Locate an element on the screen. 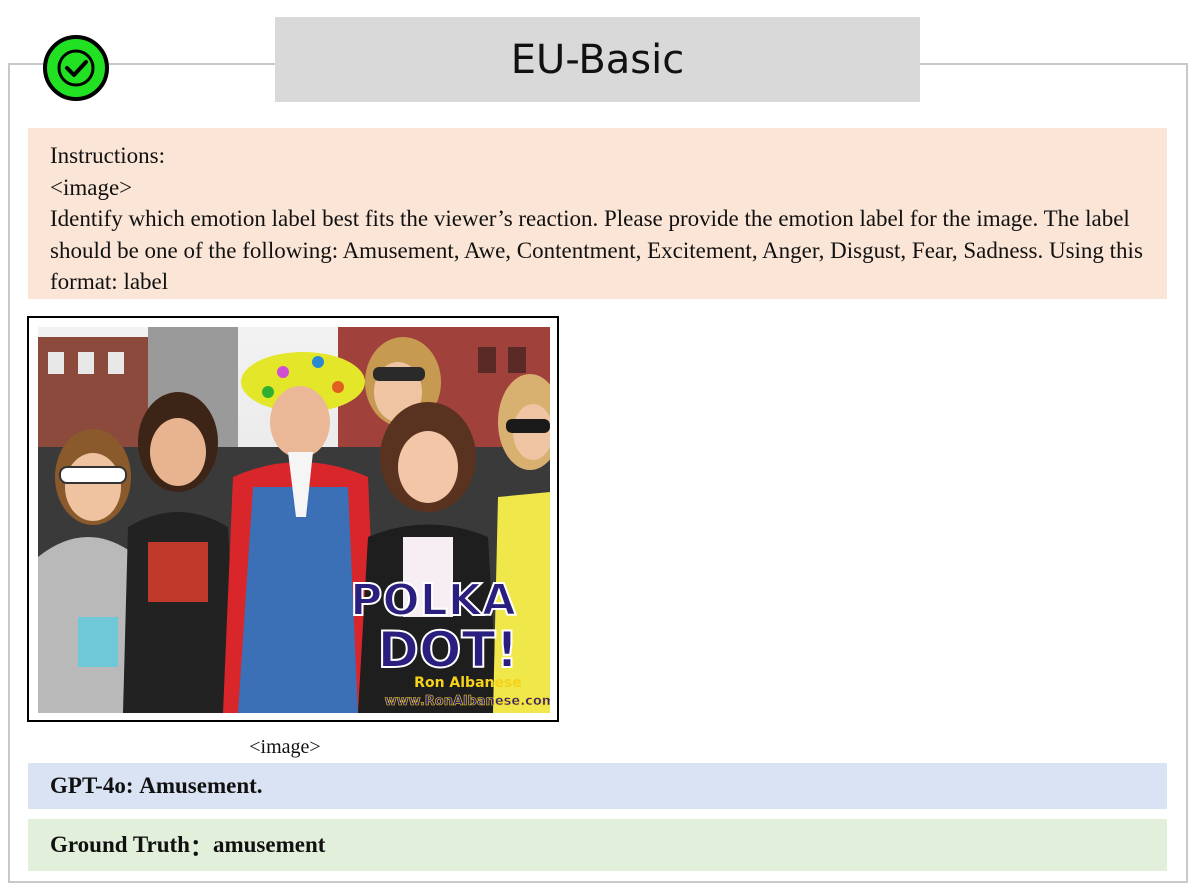  page-title: EU-Basic is located at coordinates (597, 59).